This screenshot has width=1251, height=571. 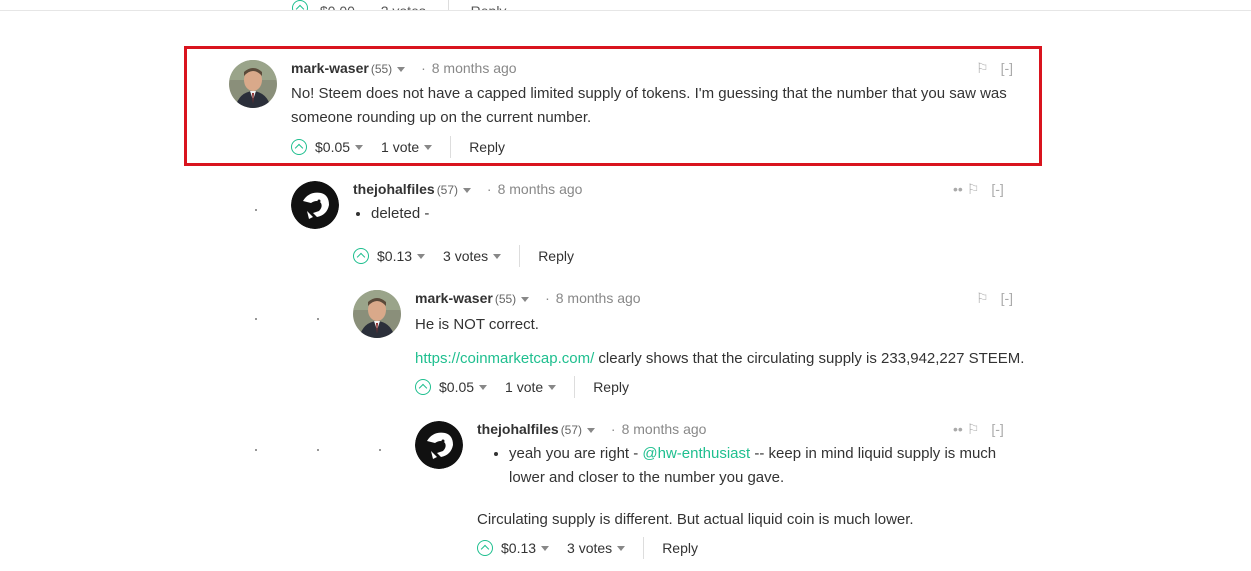 What do you see at coordinates (403, 6) in the screenshot?
I see `votes-count: 2 votes` at bounding box center [403, 6].